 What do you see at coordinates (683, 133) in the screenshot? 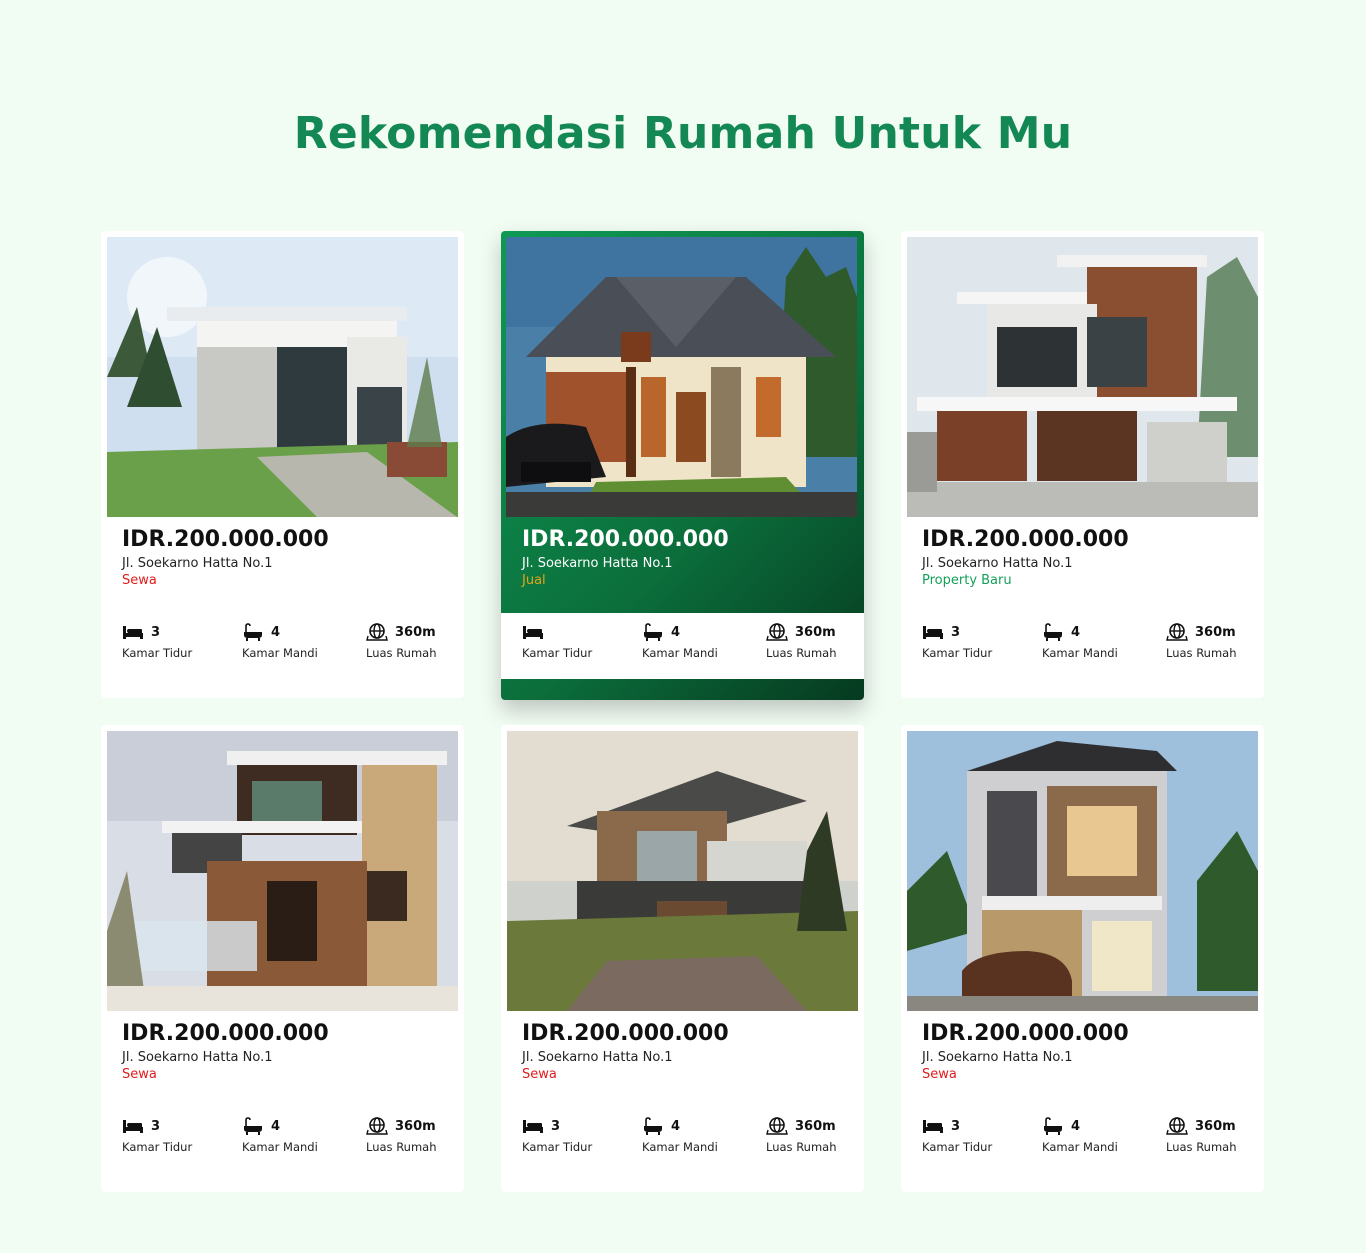
I see `page-title: Rekomendasi Rumah Untuk Mu` at bounding box center [683, 133].